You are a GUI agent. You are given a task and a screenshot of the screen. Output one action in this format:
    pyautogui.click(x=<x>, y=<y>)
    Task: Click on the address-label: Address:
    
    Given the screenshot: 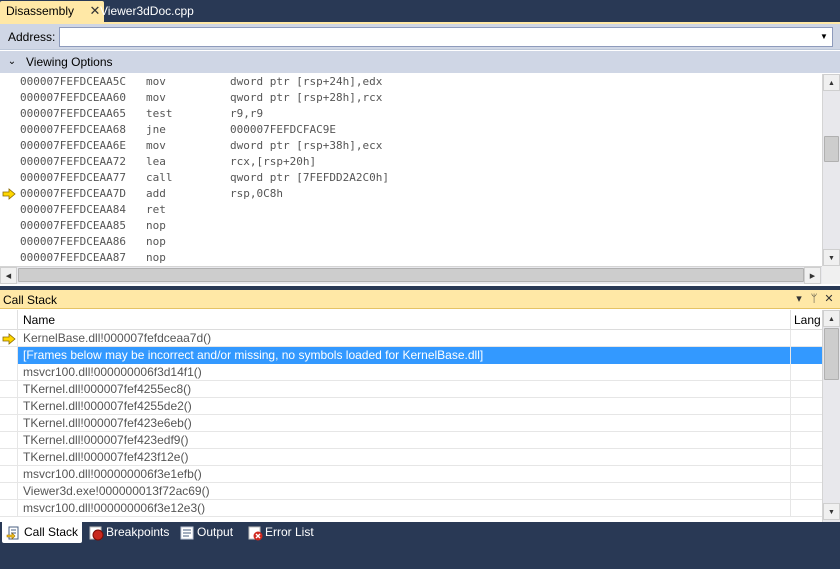 What is the action you would take?
    pyautogui.click(x=32, y=37)
    